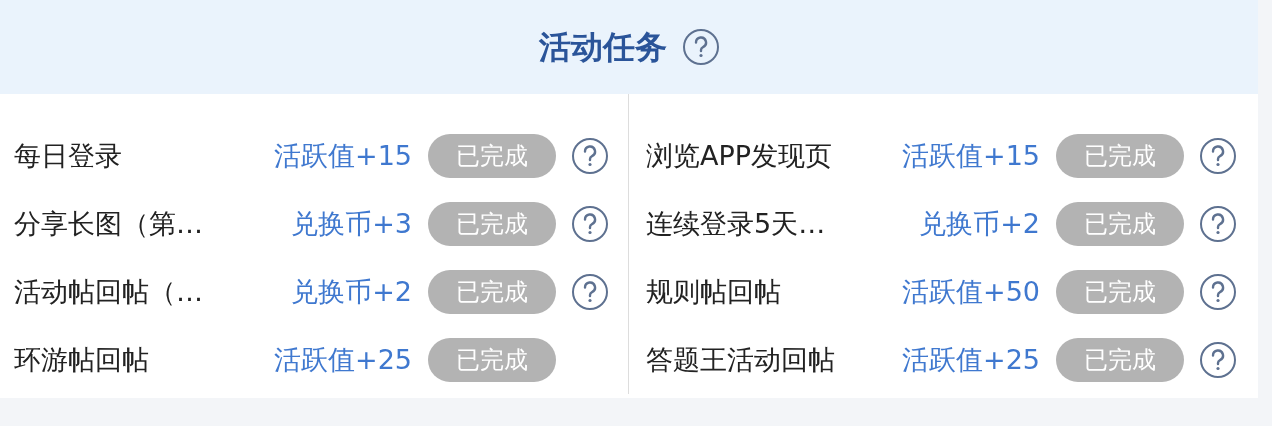  Describe the element at coordinates (68, 155) in the screenshot. I see `task-name: 每日登录` at that location.